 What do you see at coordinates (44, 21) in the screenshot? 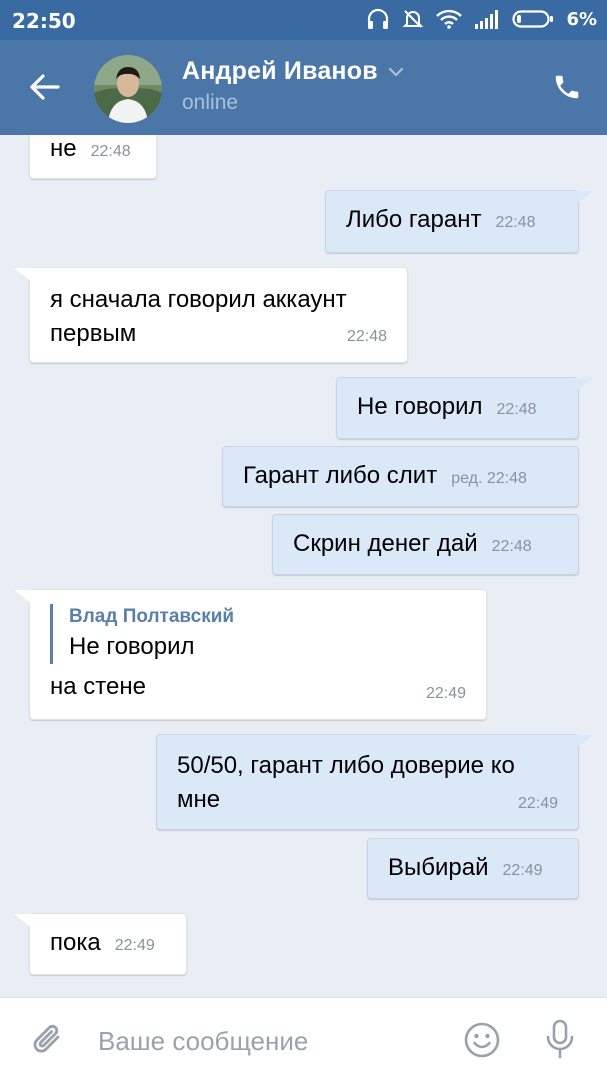
I see `status-time: 22:50` at bounding box center [44, 21].